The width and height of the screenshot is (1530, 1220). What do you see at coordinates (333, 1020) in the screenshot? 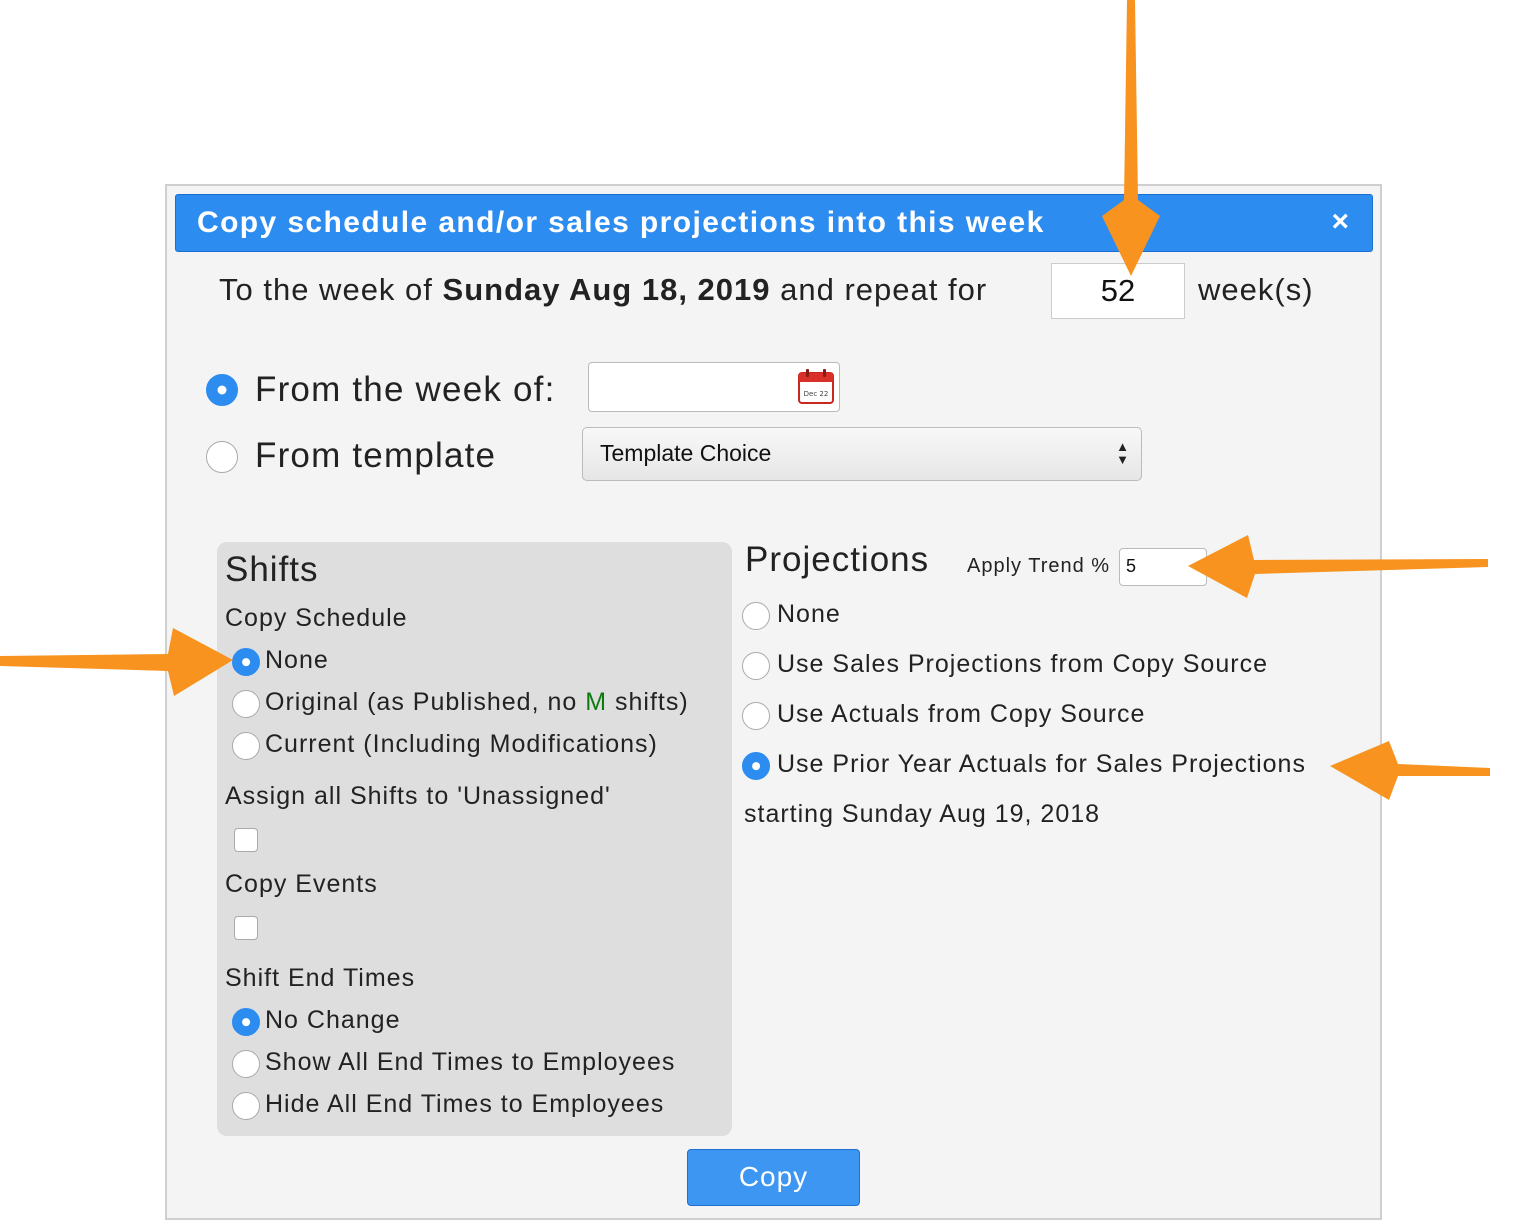
I see `end-times-no-change-label: No Change` at bounding box center [333, 1020].